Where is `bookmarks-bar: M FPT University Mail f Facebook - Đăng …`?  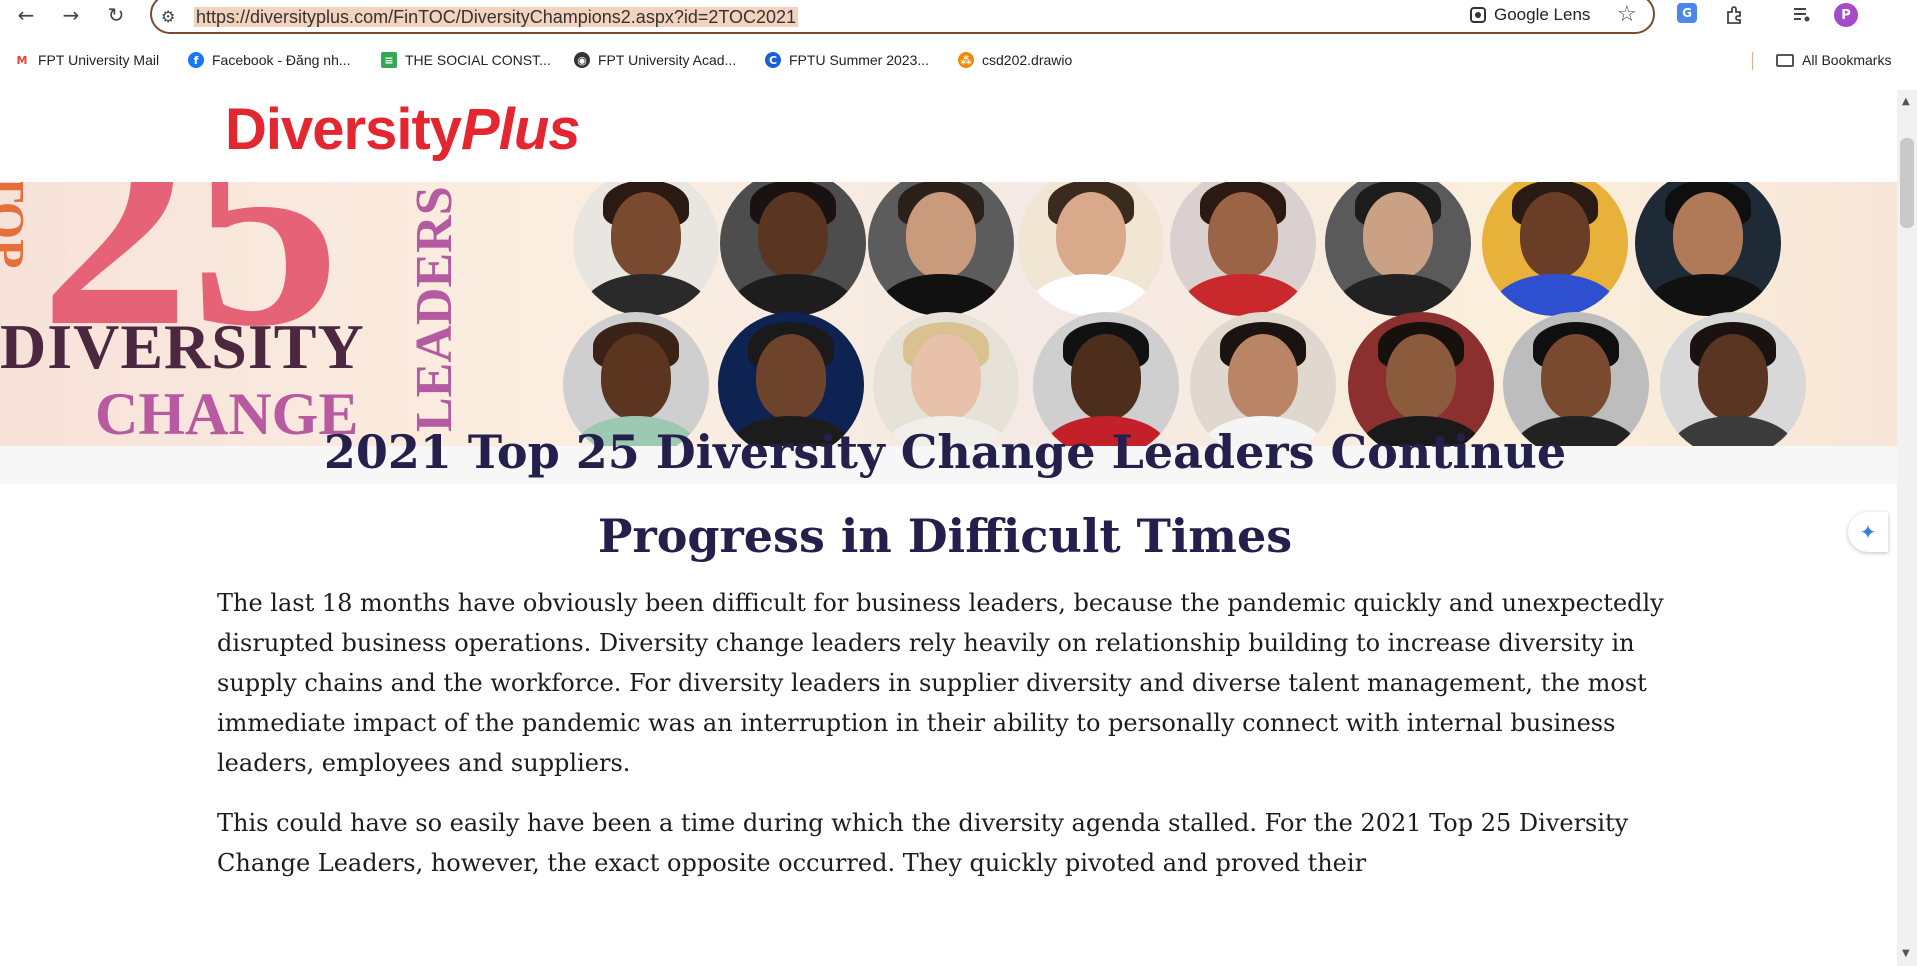
bookmarks-bar: M FPT University Mail f Facebook - Đăng … is located at coordinates (958, 62).